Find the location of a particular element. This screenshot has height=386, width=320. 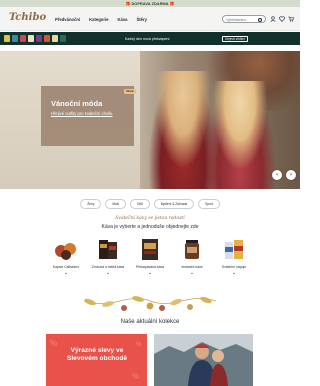

chip-deti: Děti is located at coordinates (140, 204).